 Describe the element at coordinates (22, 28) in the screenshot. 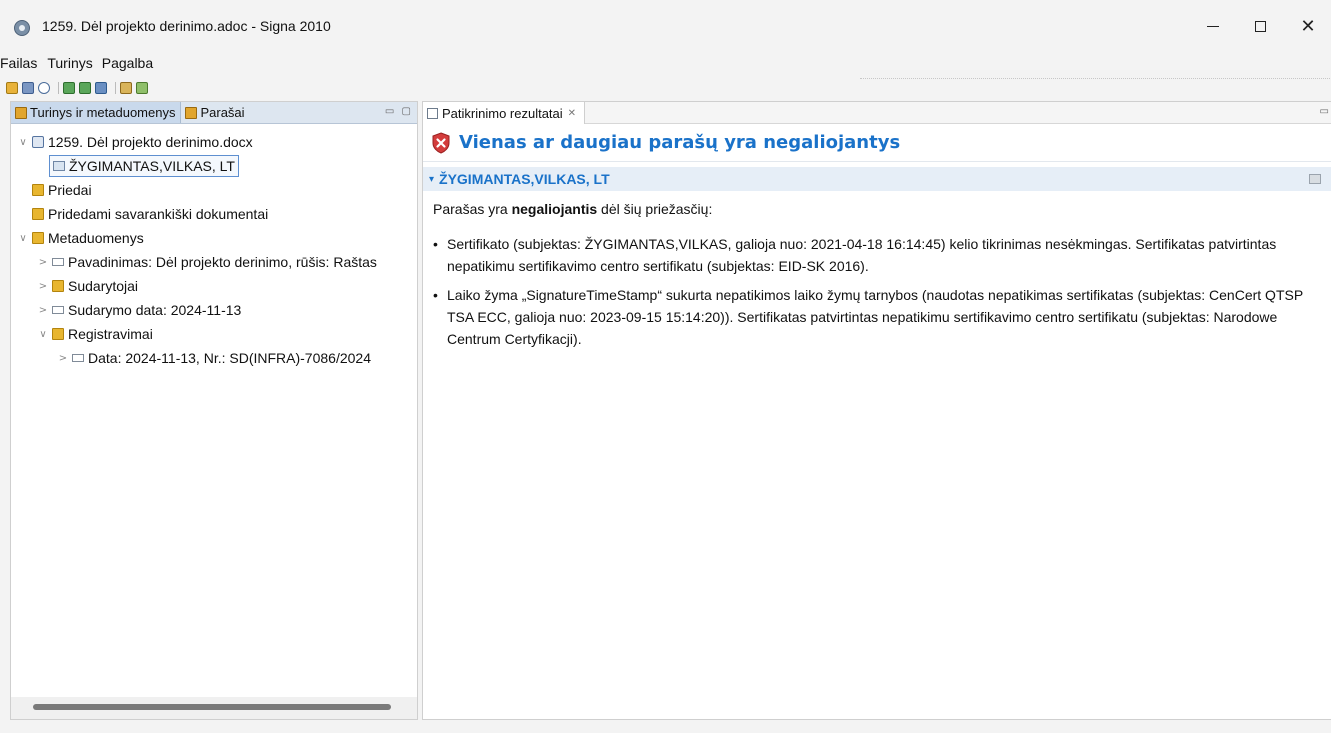

I see `signa-app-icon` at that location.